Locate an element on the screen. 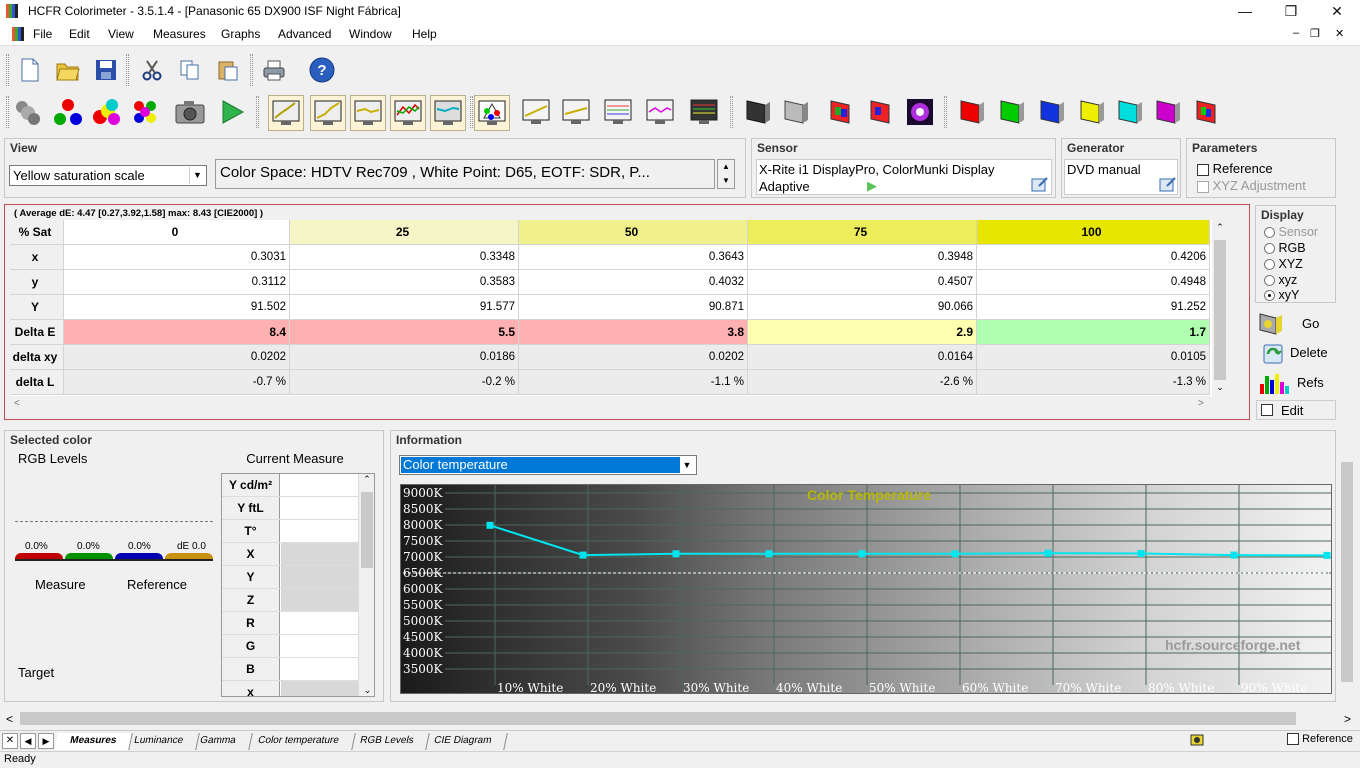 The image size is (1360, 768). column-header: 75 is located at coordinates (862, 232).